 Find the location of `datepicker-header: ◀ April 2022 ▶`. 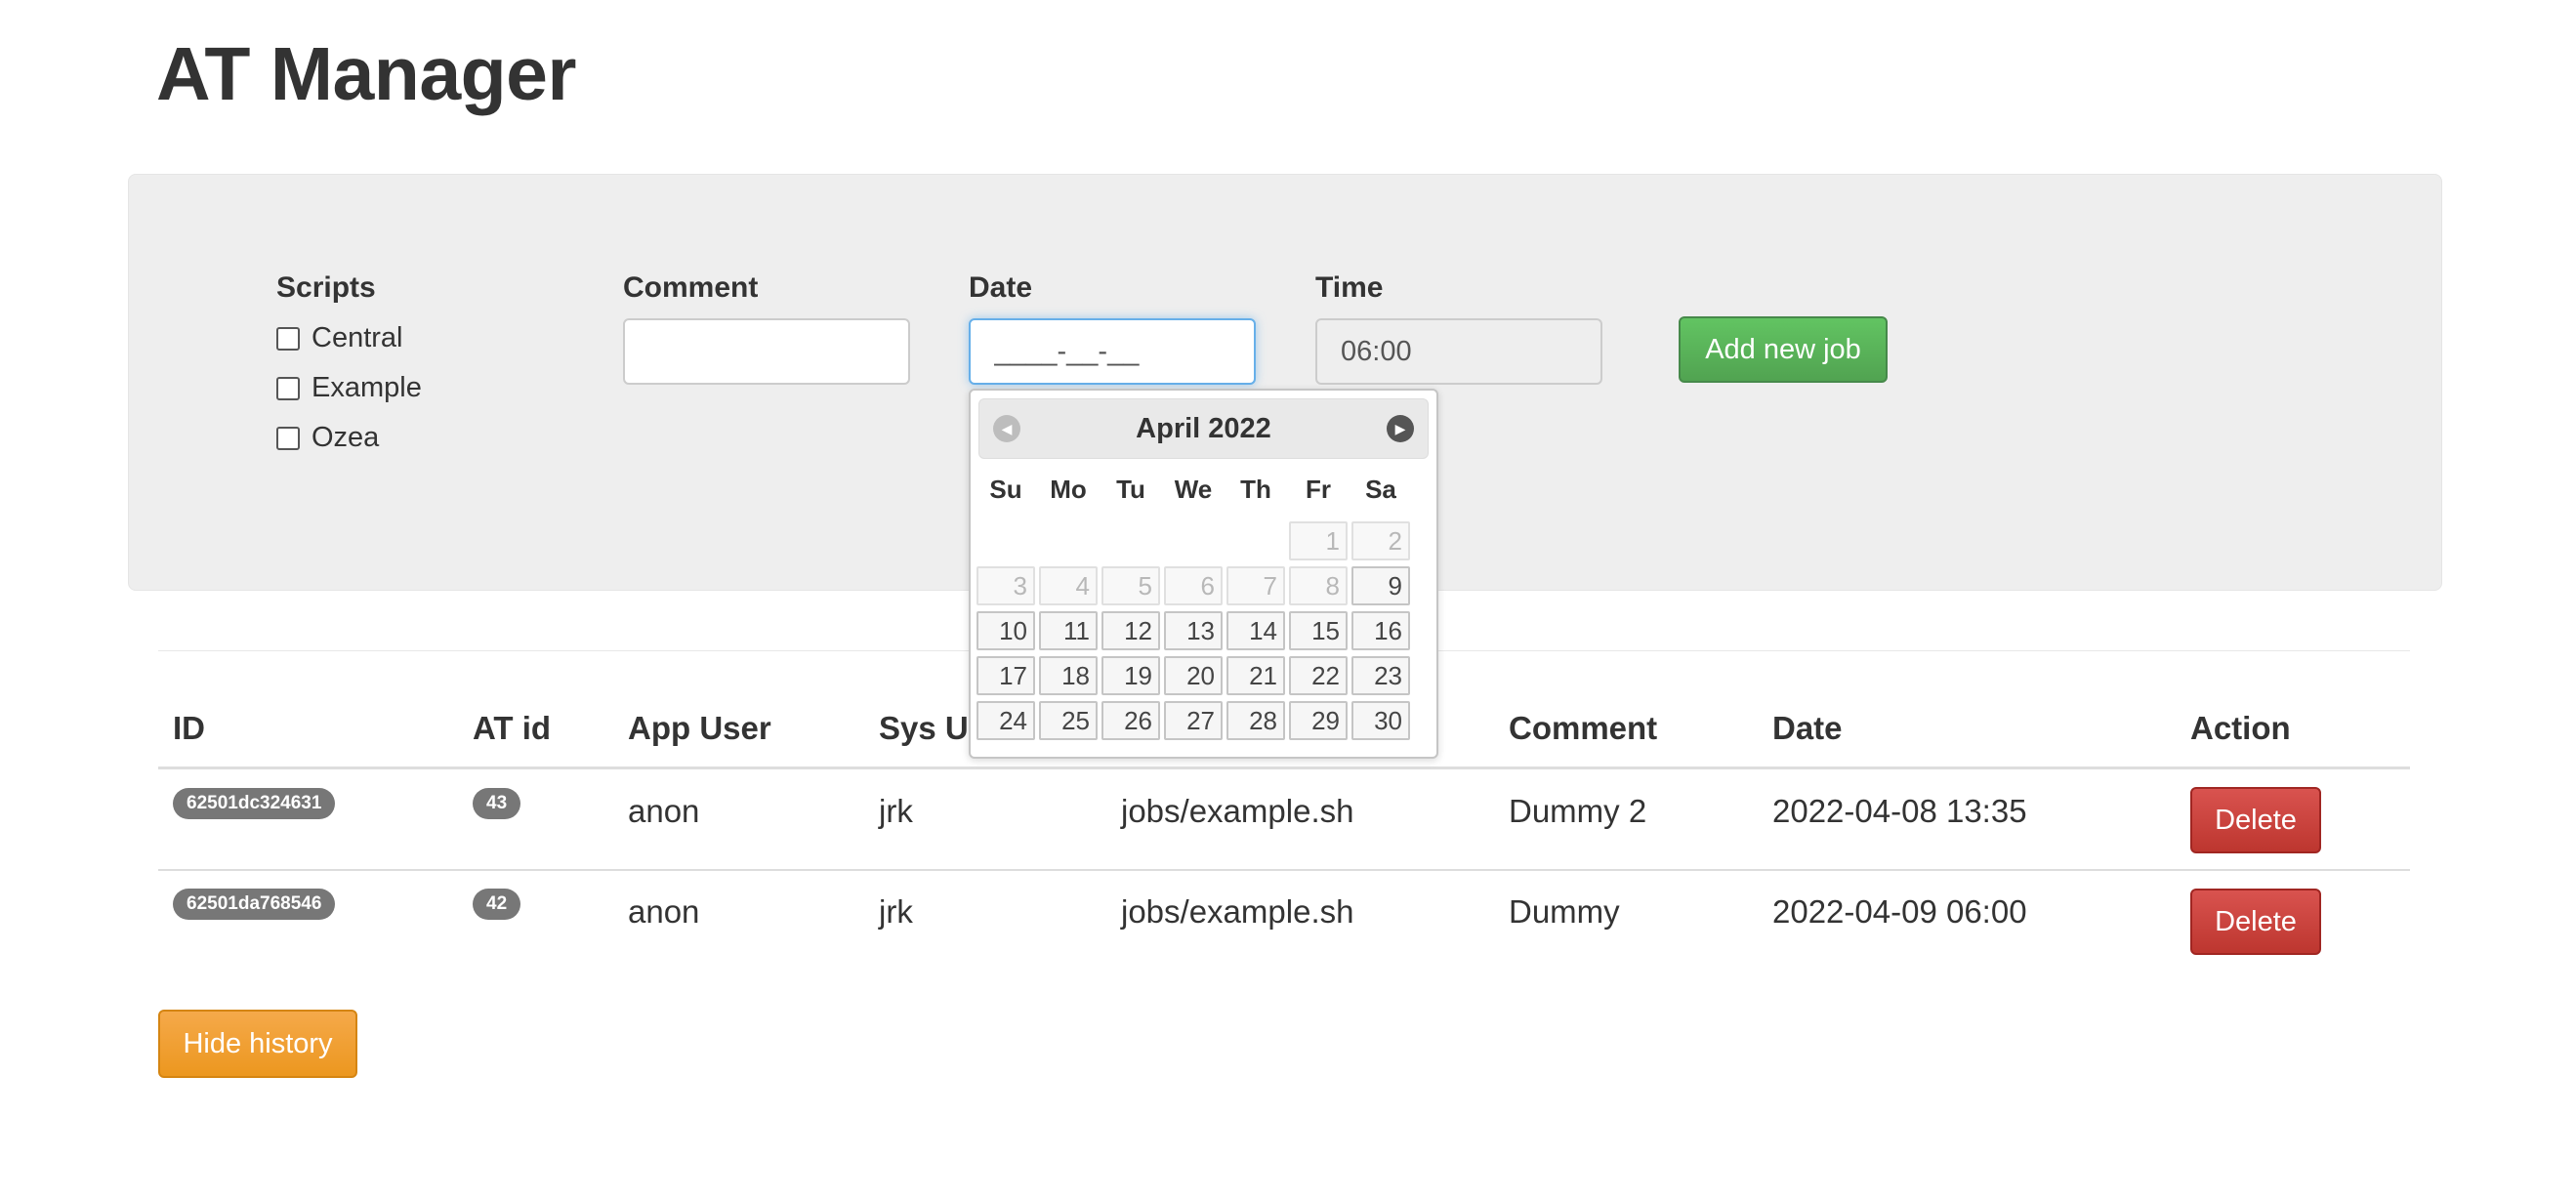

datepicker-header: ◀ April 2022 ▶ is located at coordinates (1203, 428).